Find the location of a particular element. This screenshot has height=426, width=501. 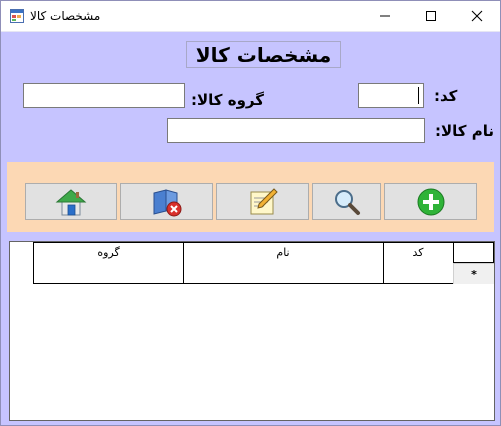

minimize-icon is located at coordinates (385, 16).